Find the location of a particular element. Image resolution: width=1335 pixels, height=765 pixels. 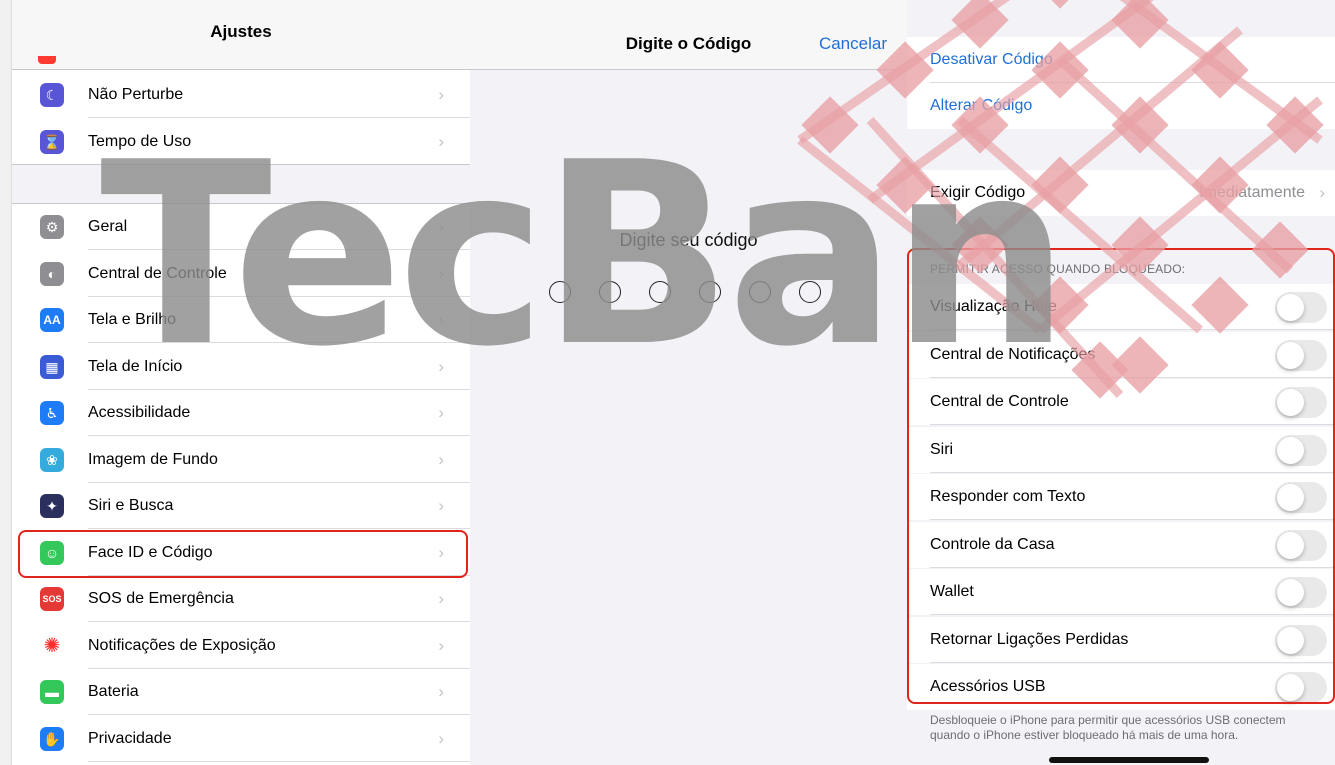

settings-row: ✦ Siri e Busca › is located at coordinates (241, 506).